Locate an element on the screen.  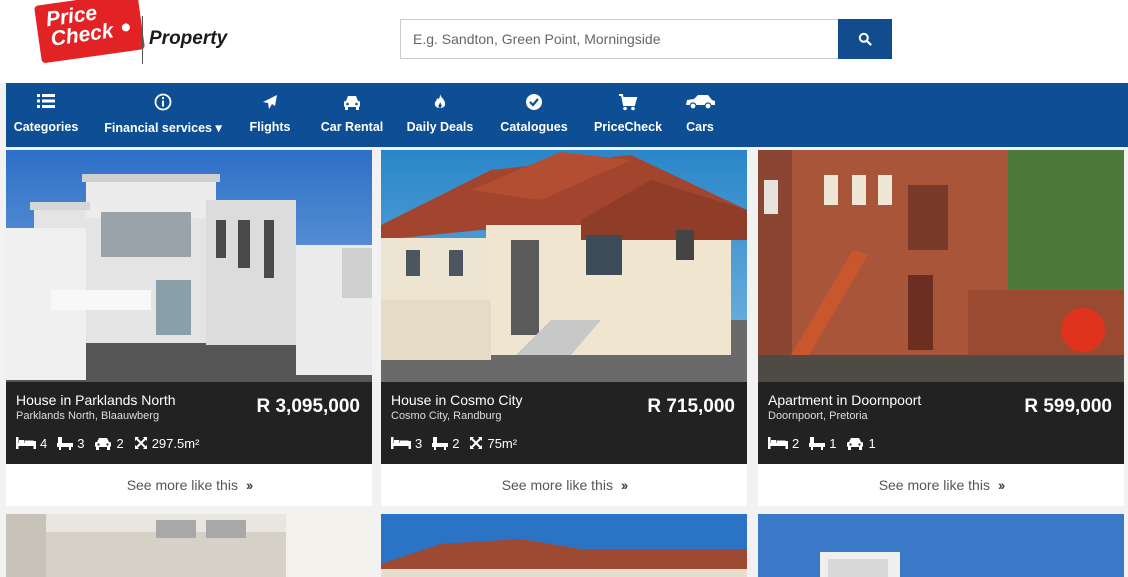
bathrooms-feature: 3 is located at coordinates (70, 443).